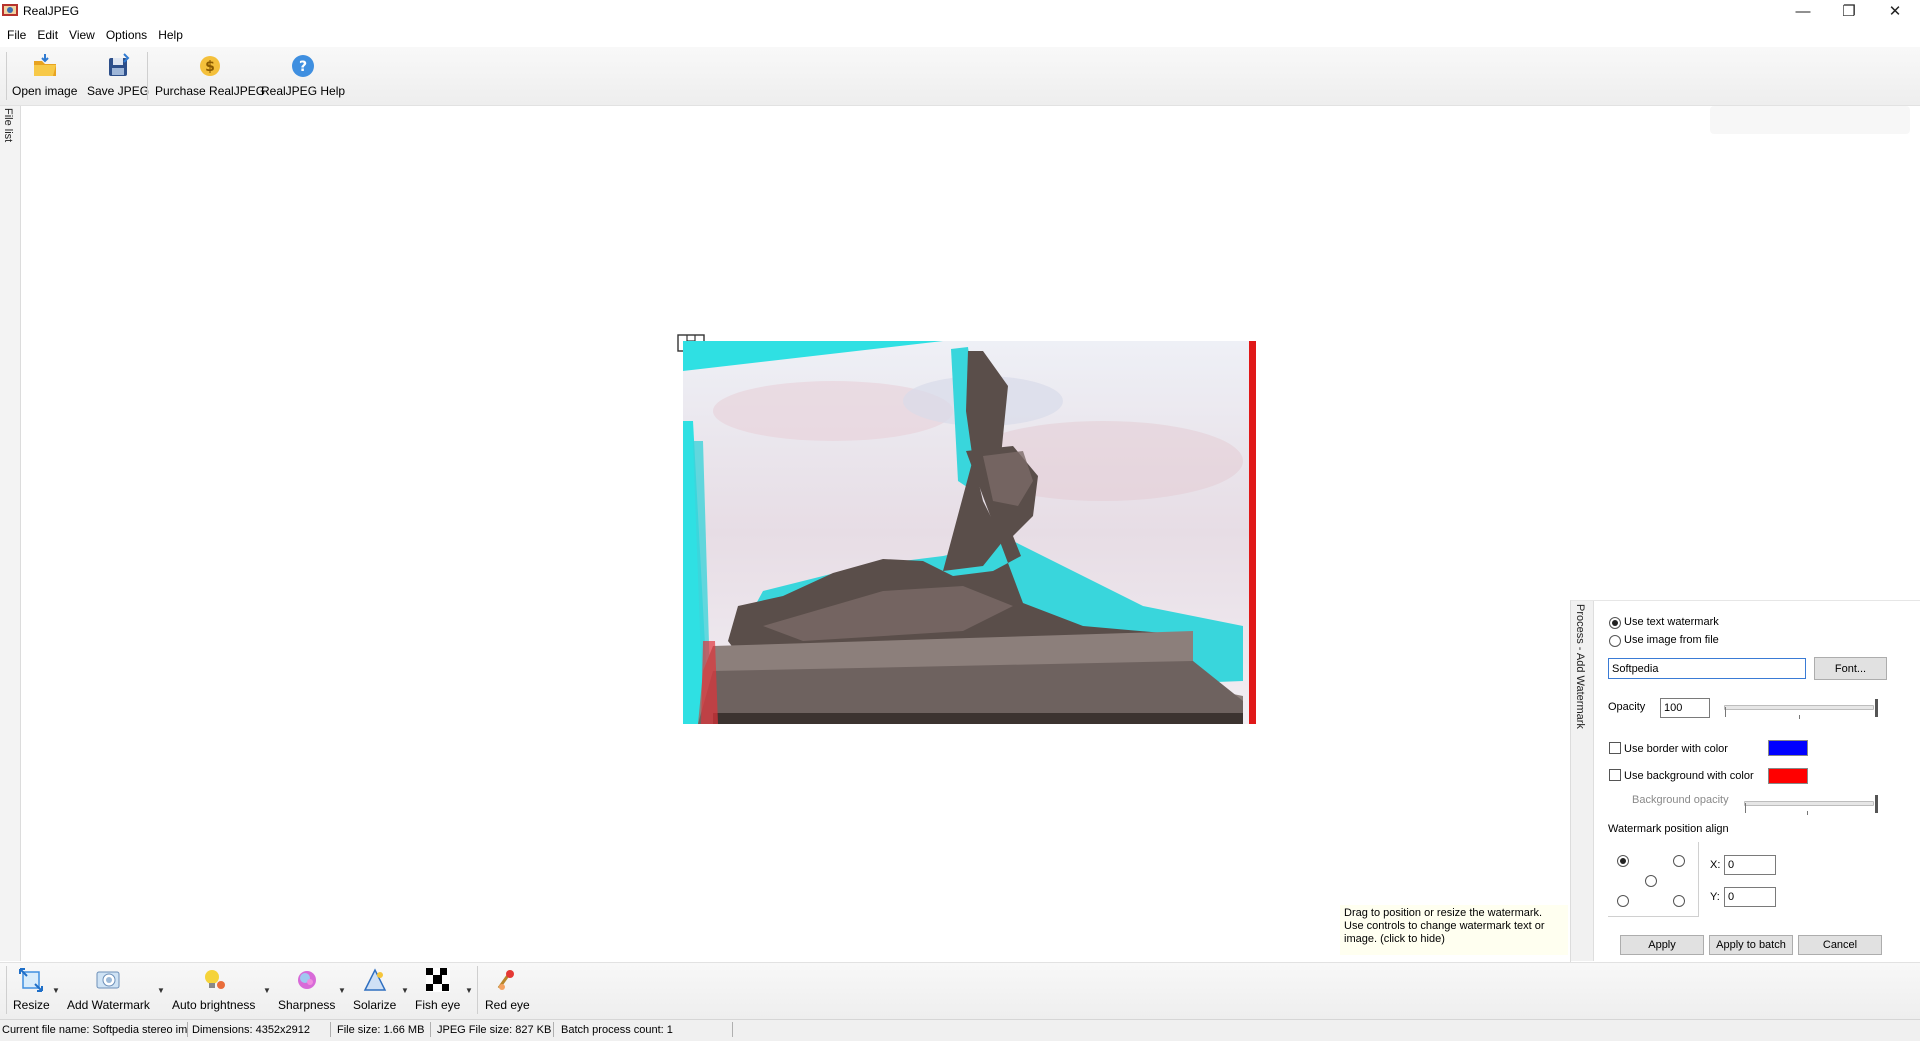  Describe the element at coordinates (10, 533) in the screenshot. I see `file-list-panel-tab` at that location.